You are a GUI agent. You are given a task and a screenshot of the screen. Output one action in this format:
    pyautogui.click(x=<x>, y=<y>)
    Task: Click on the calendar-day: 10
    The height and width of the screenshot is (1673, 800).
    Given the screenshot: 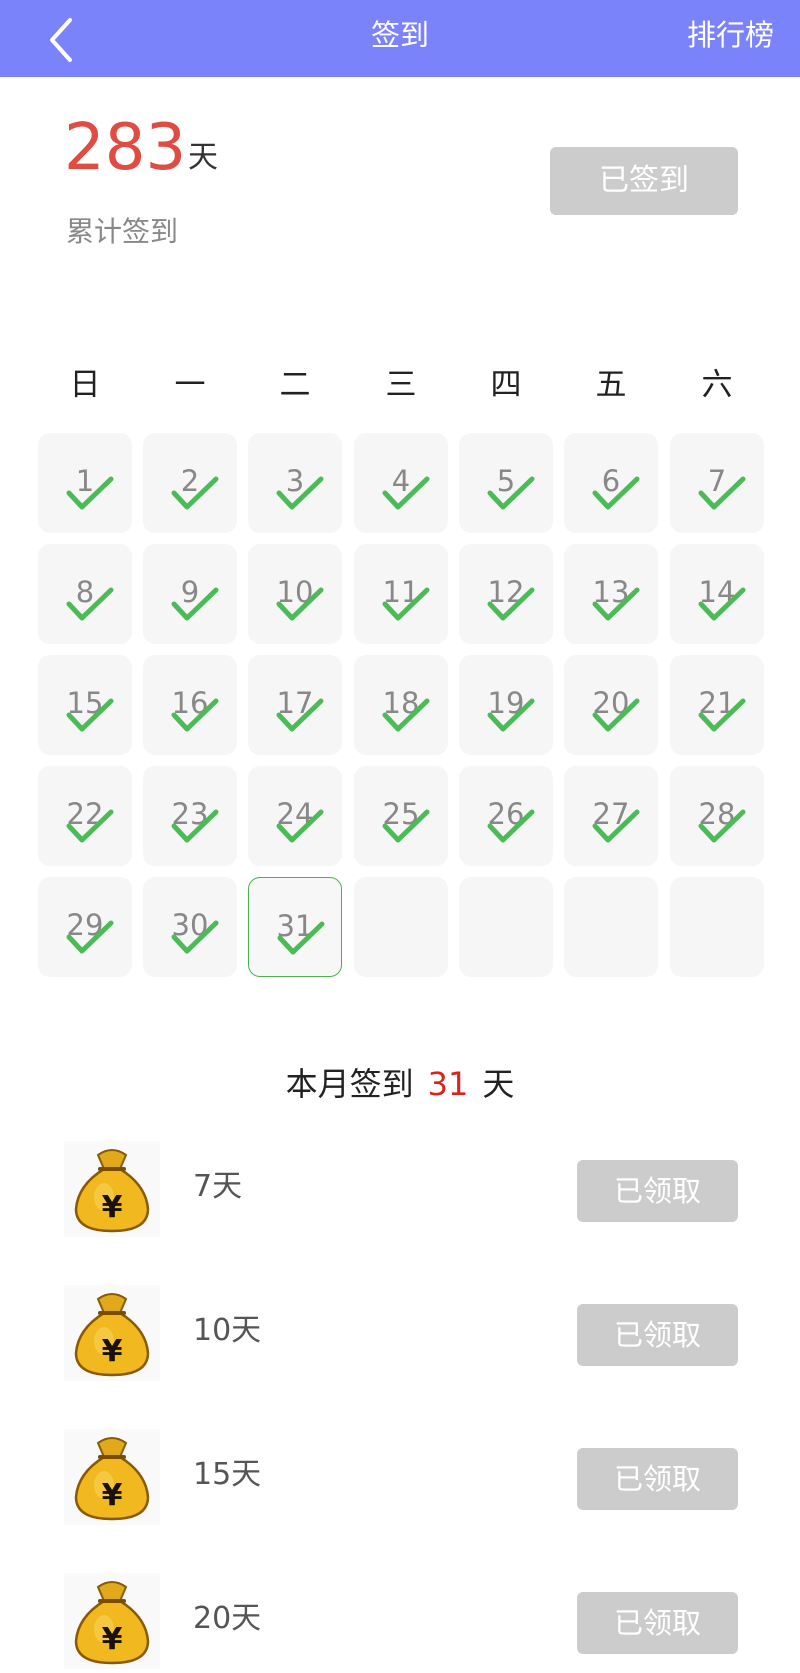 What is the action you would take?
    pyautogui.click(x=295, y=594)
    